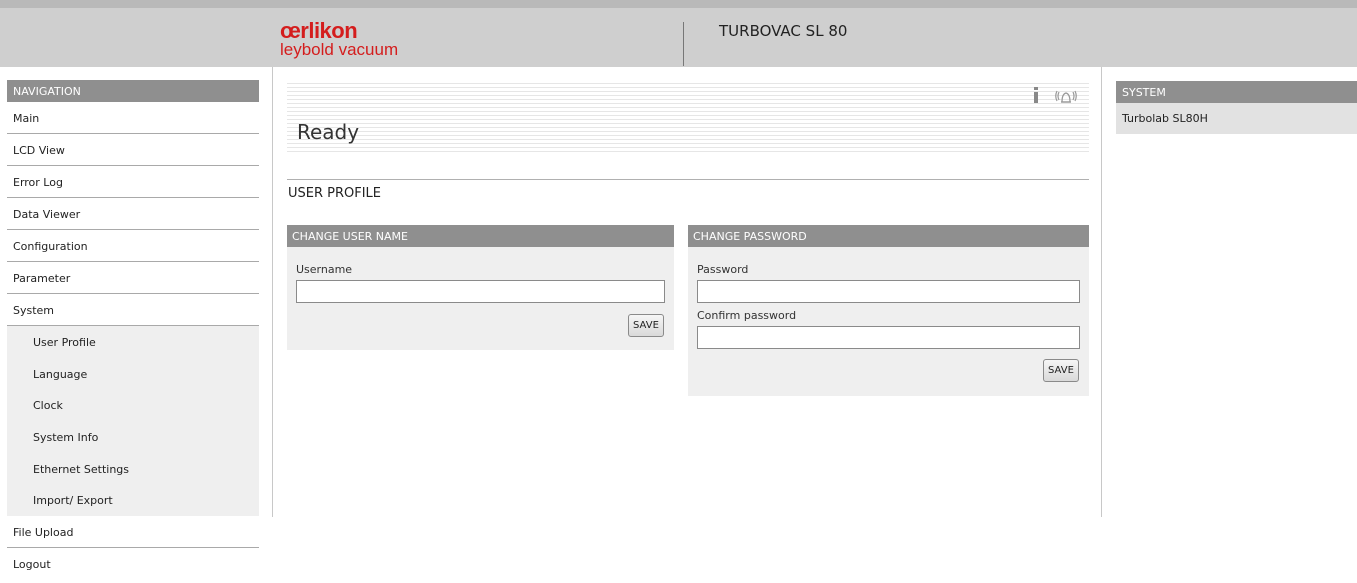 Image resolution: width=1357 pixels, height=583 pixels. What do you see at coordinates (133, 469) in the screenshot?
I see `nav-subitem-ethernet-settings: Ethernet Settings` at bounding box center [133, 469].